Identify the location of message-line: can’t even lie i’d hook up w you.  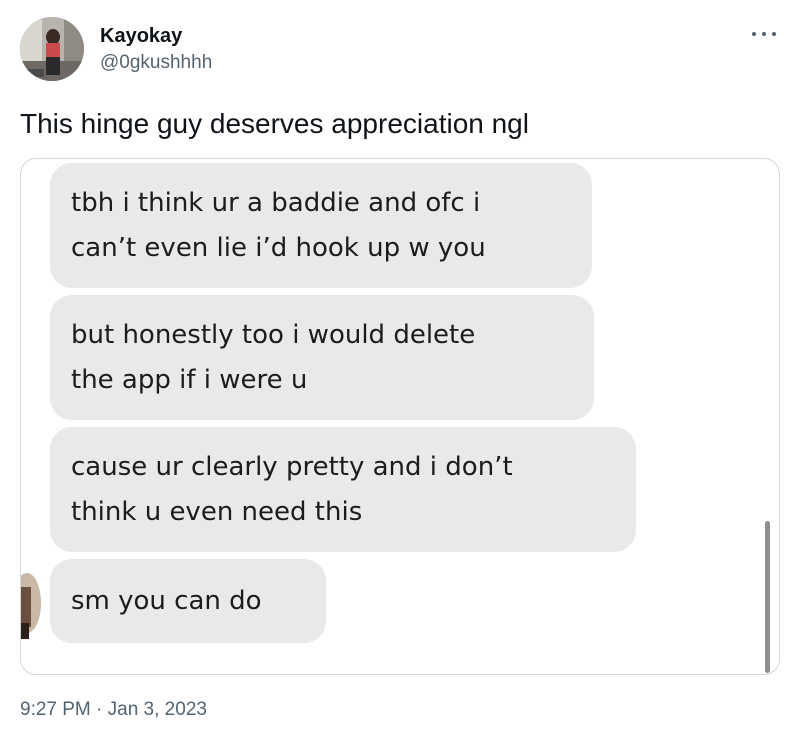
(278, 248).